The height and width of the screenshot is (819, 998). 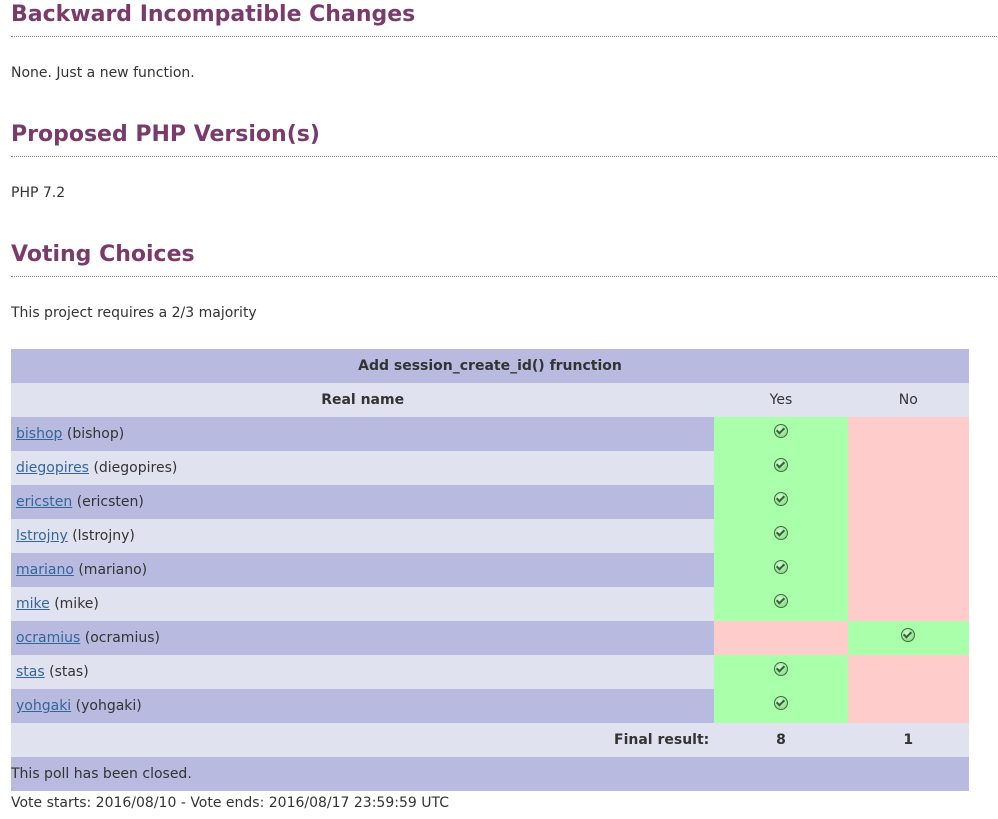 I want to click on voter-name-cell: mariano (mariano), so click(x=363, y=570).